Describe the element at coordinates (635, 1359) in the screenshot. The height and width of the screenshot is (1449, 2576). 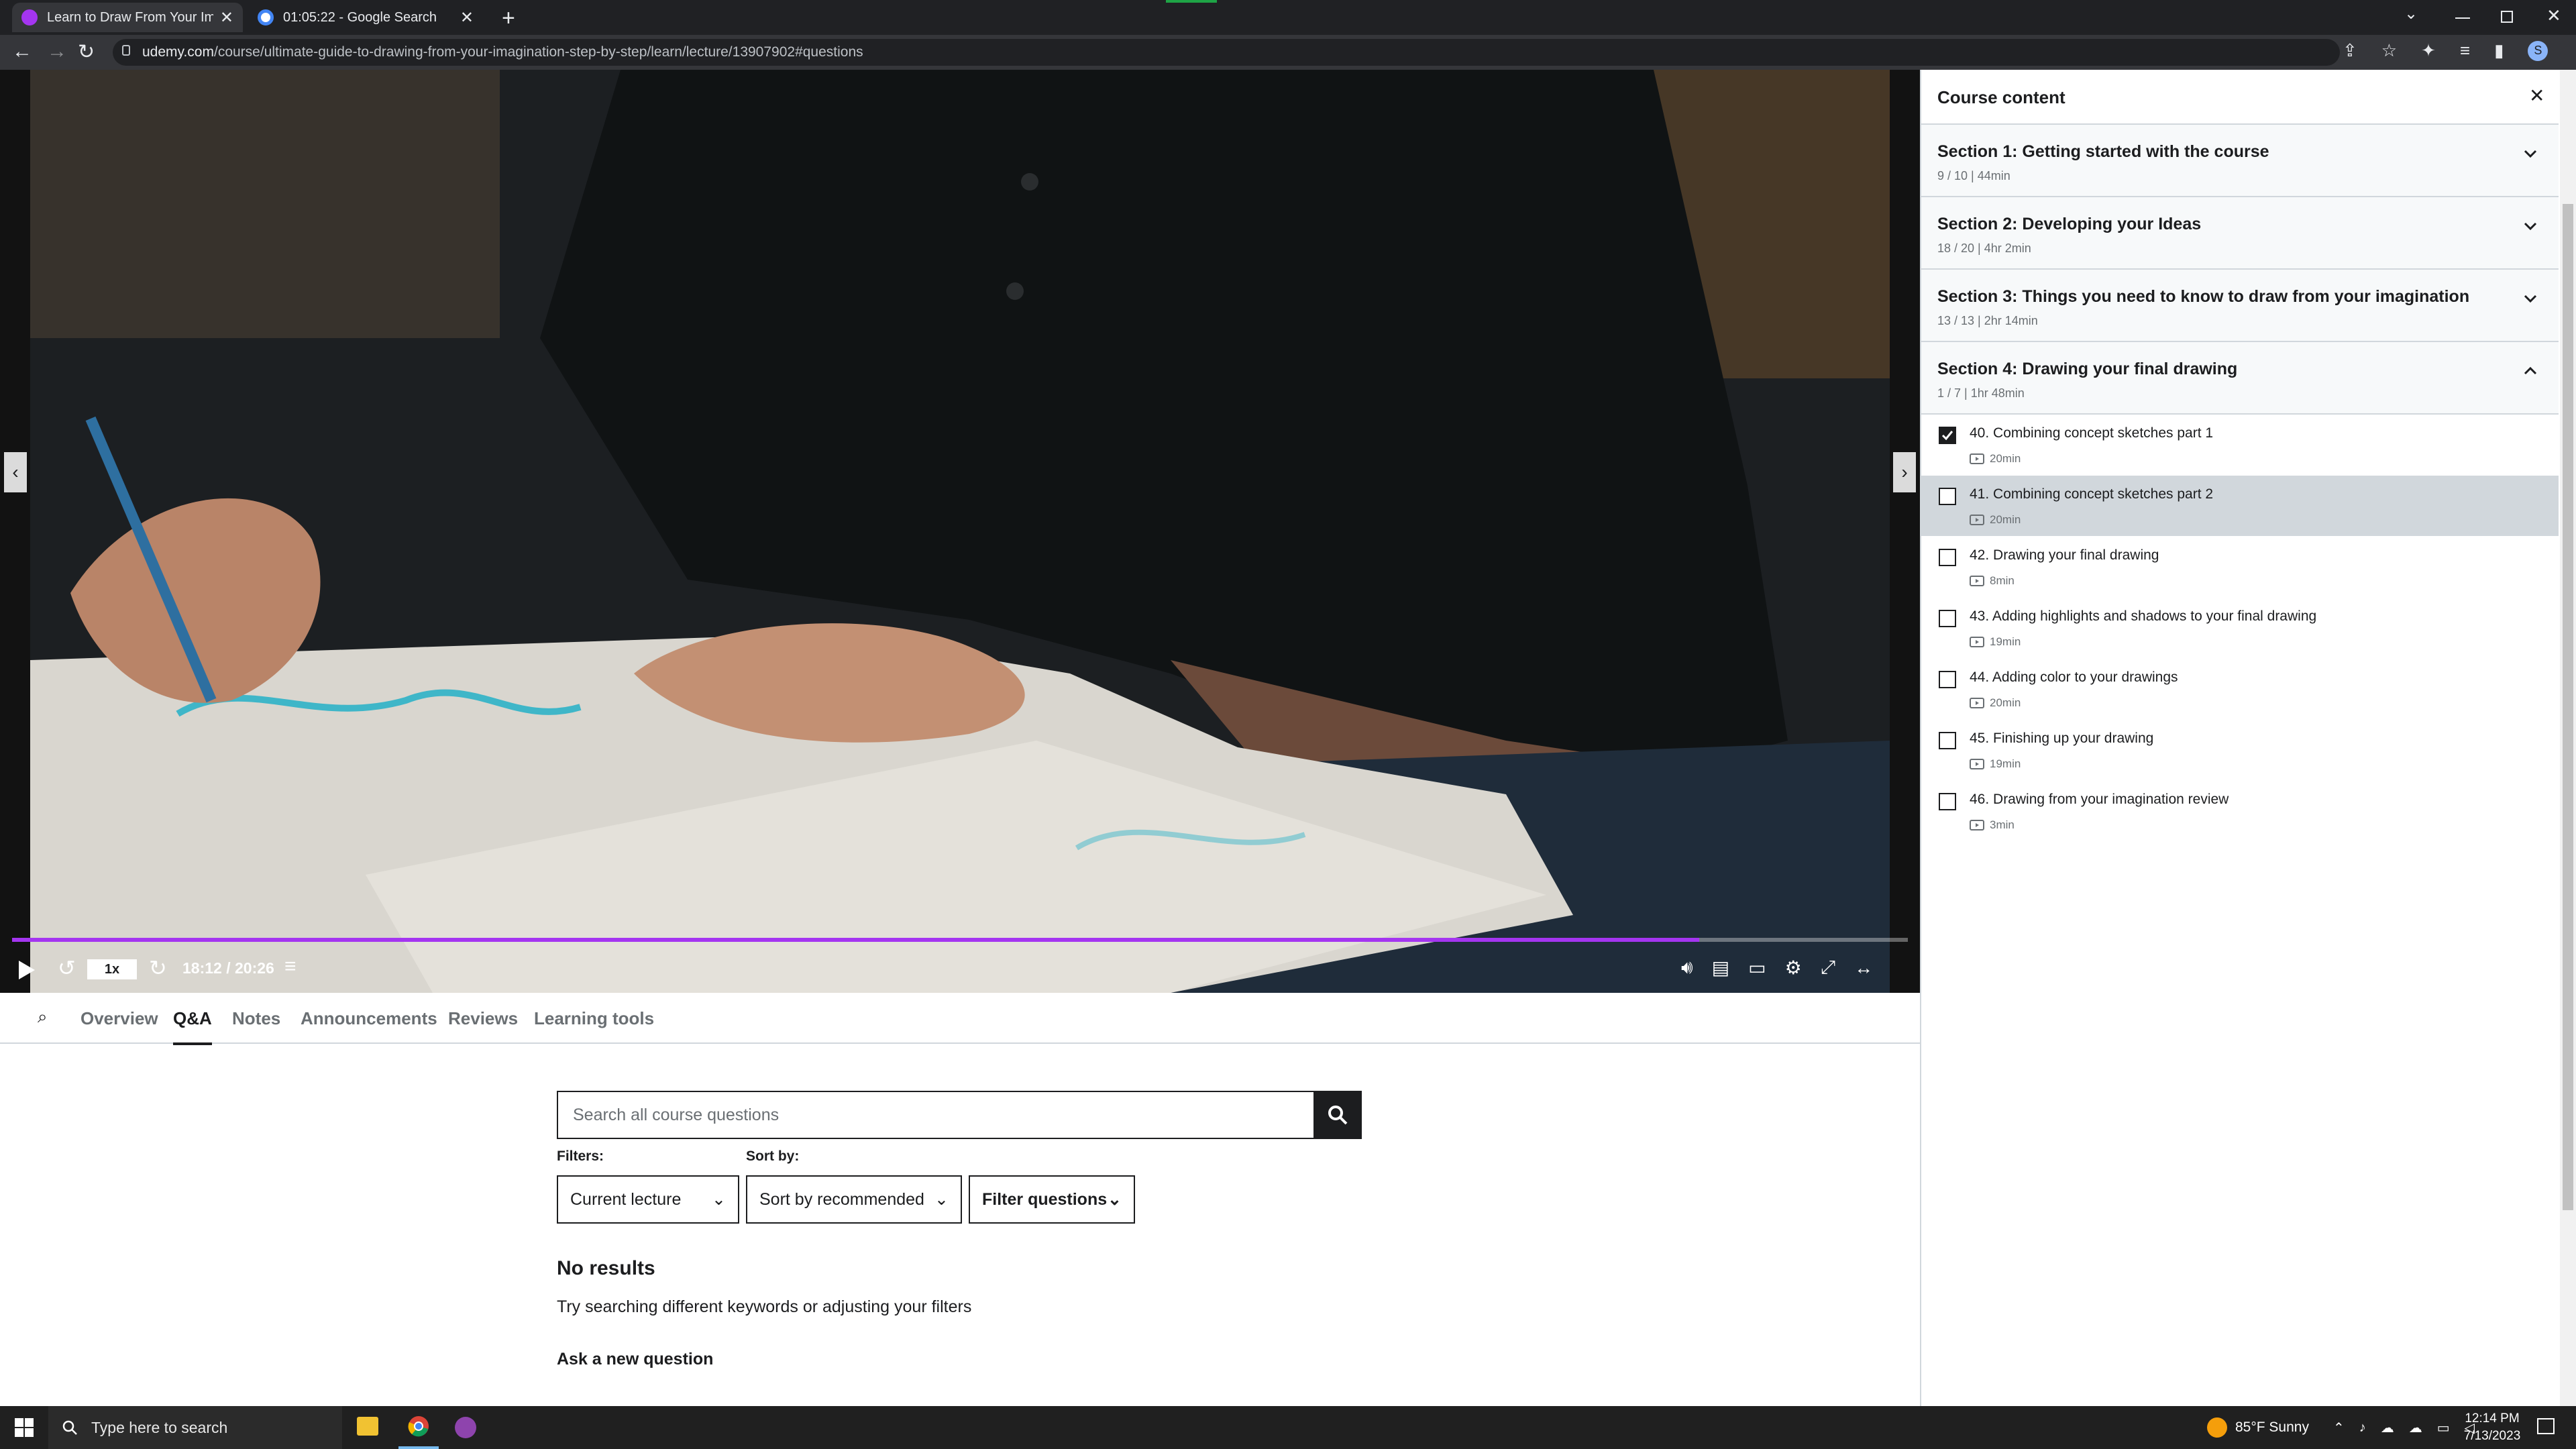
I see `ask-question-link: Ask a new question` at that location.